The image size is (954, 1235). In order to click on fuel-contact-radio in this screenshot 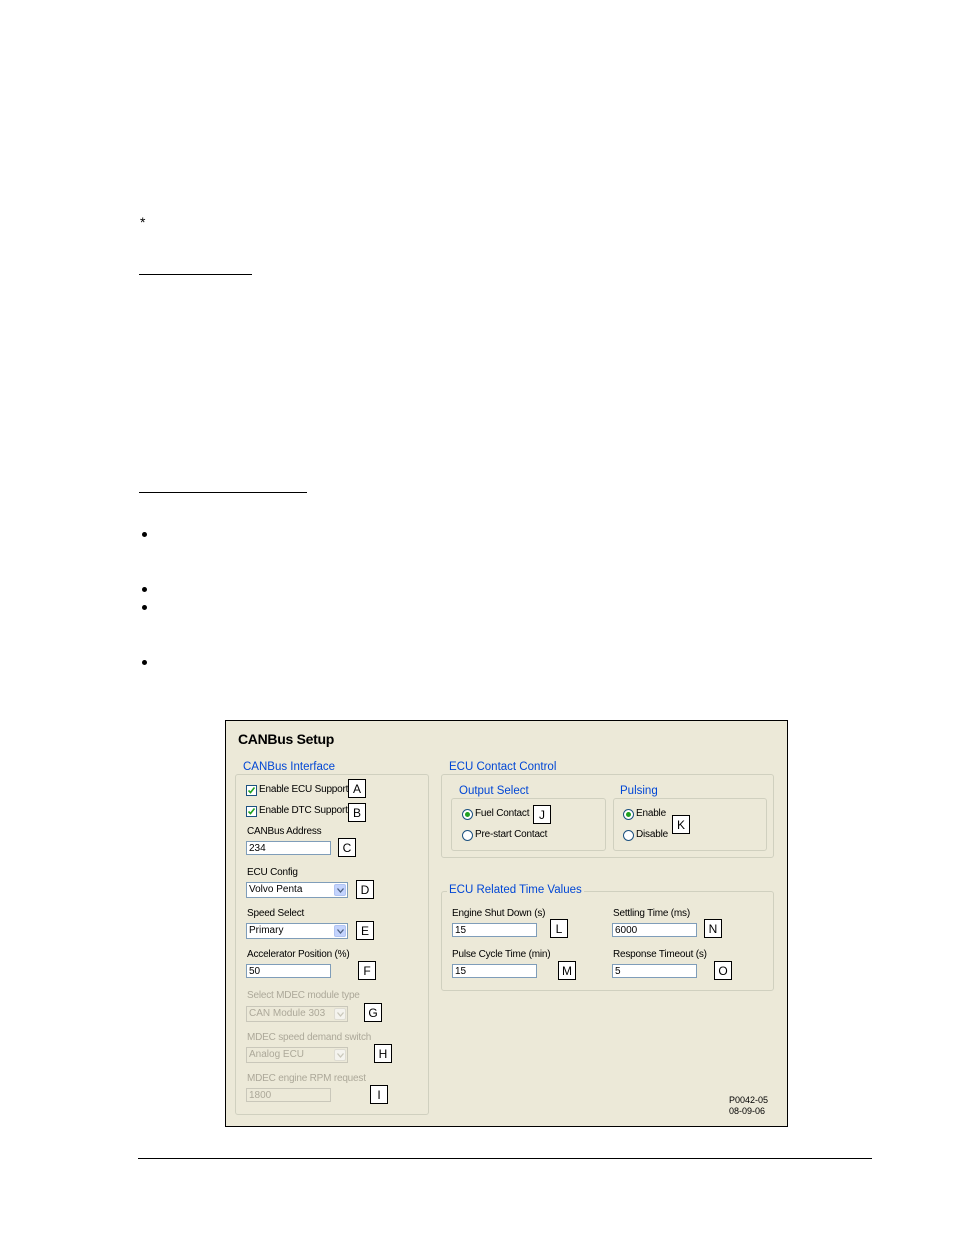, I will do `click(467, 814)`.